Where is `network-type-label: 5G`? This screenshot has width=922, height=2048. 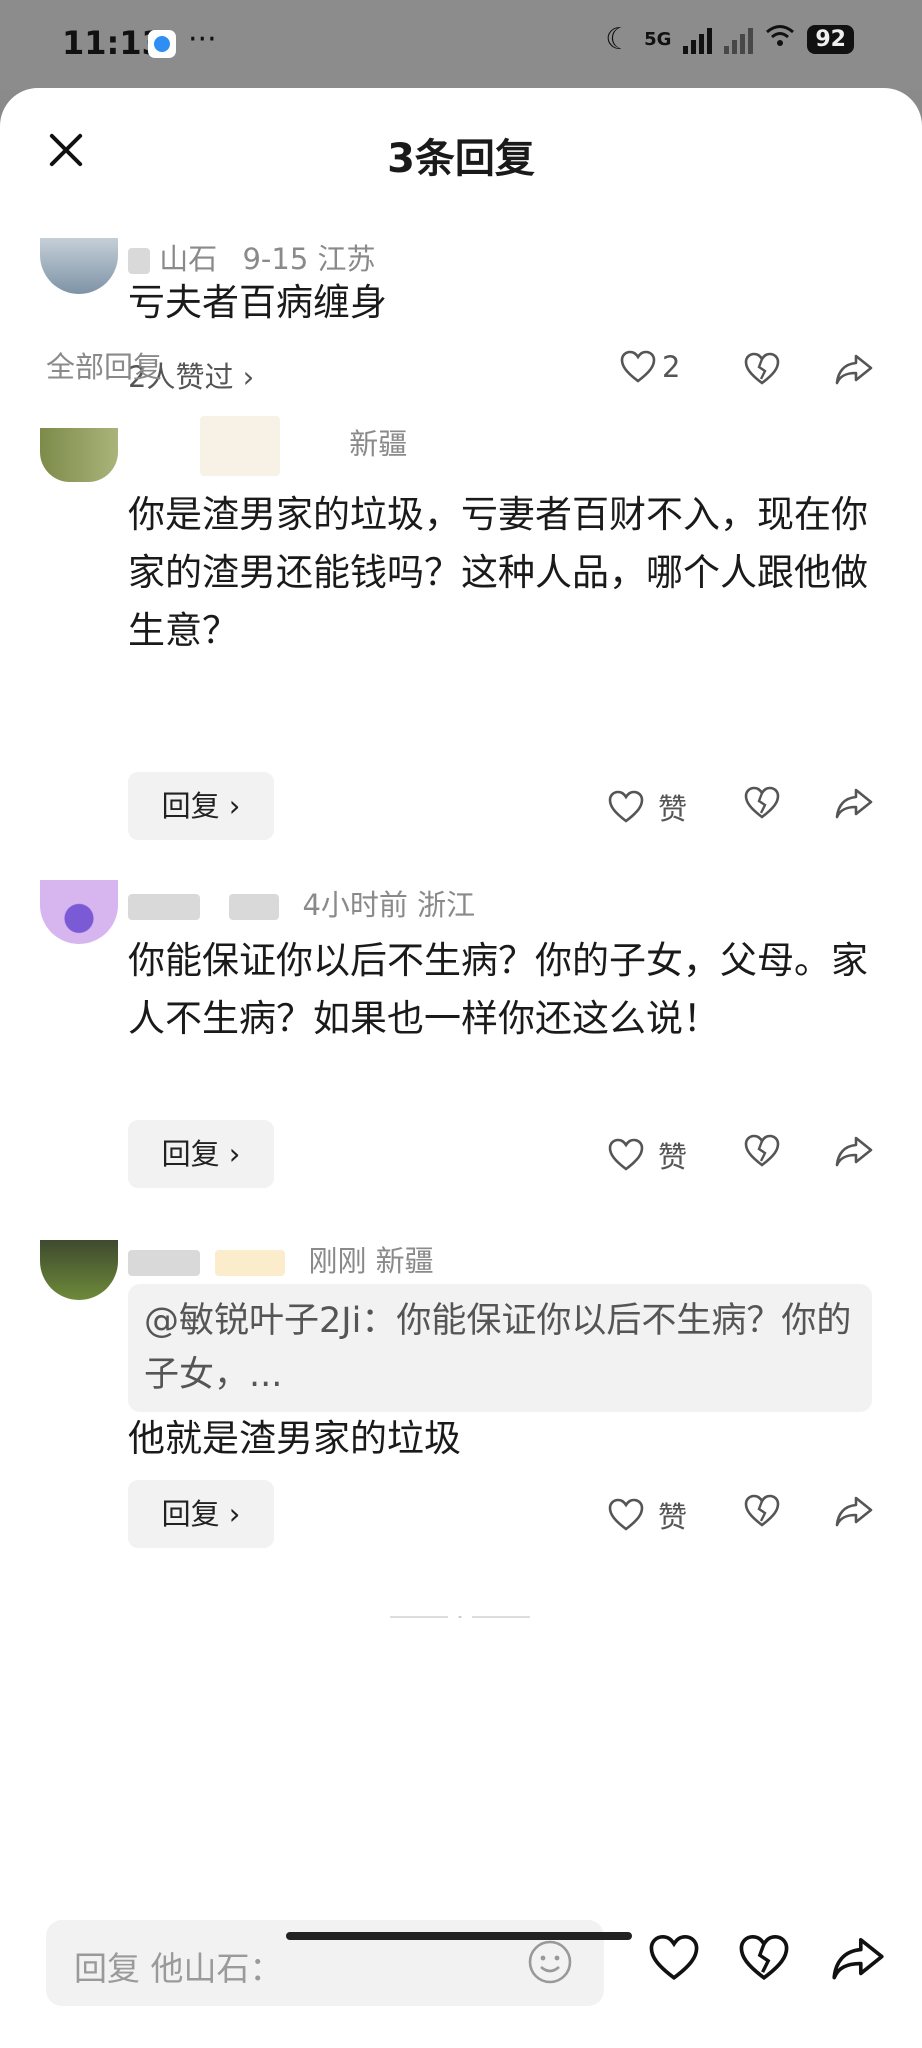 network-type-label: 5G is located at coordinates (658, 39).